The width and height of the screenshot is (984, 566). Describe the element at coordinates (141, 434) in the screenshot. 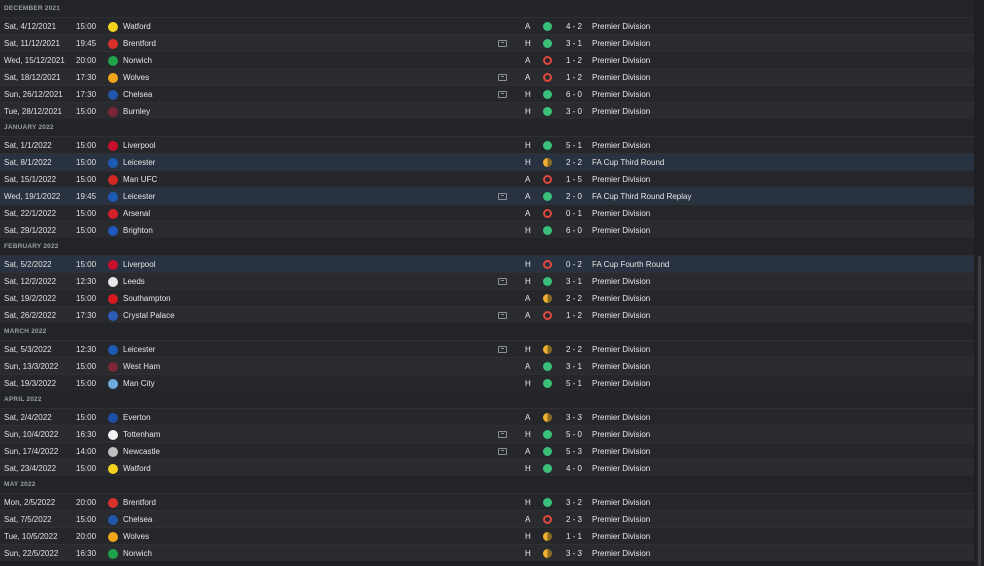

I see `opponent-name: Tottenham` at that location.